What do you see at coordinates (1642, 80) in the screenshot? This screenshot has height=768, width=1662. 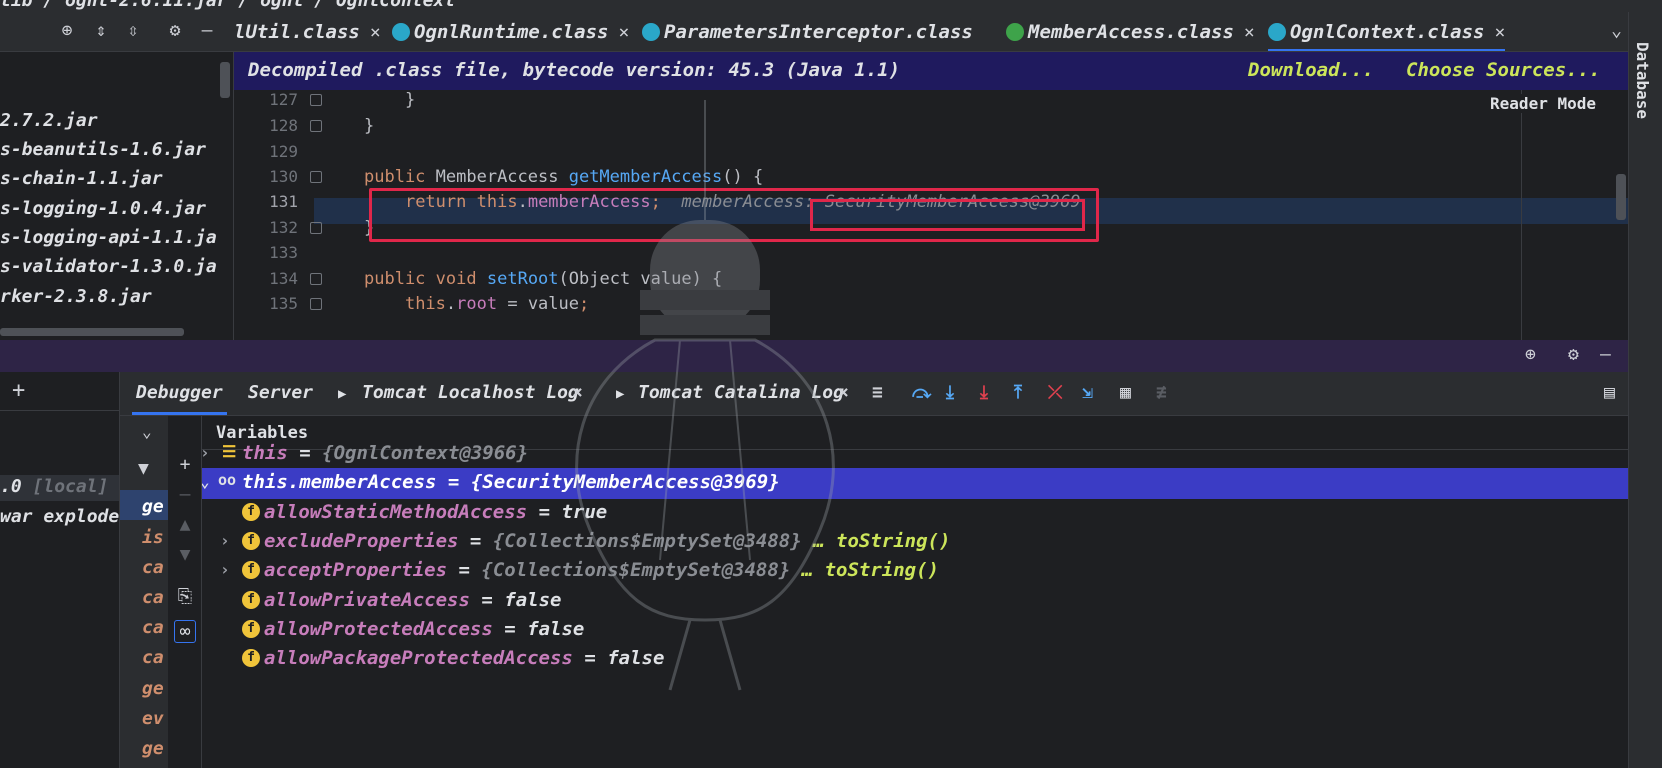 I see `database-tool-button: Database` at bounding box center [1642, 80].